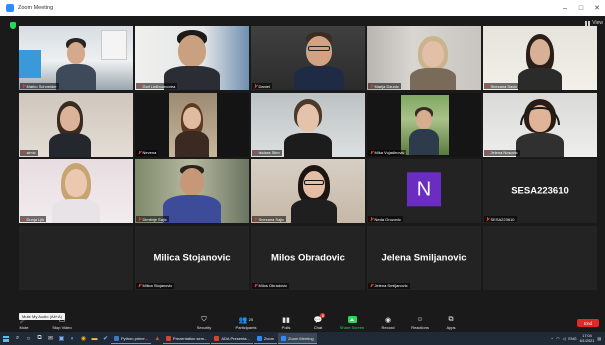 The image size is (605, 345). Describe the element at coordinates (39, 86) in the screenshot. I see `participant-name-tag: Marko Schneider` at that location.